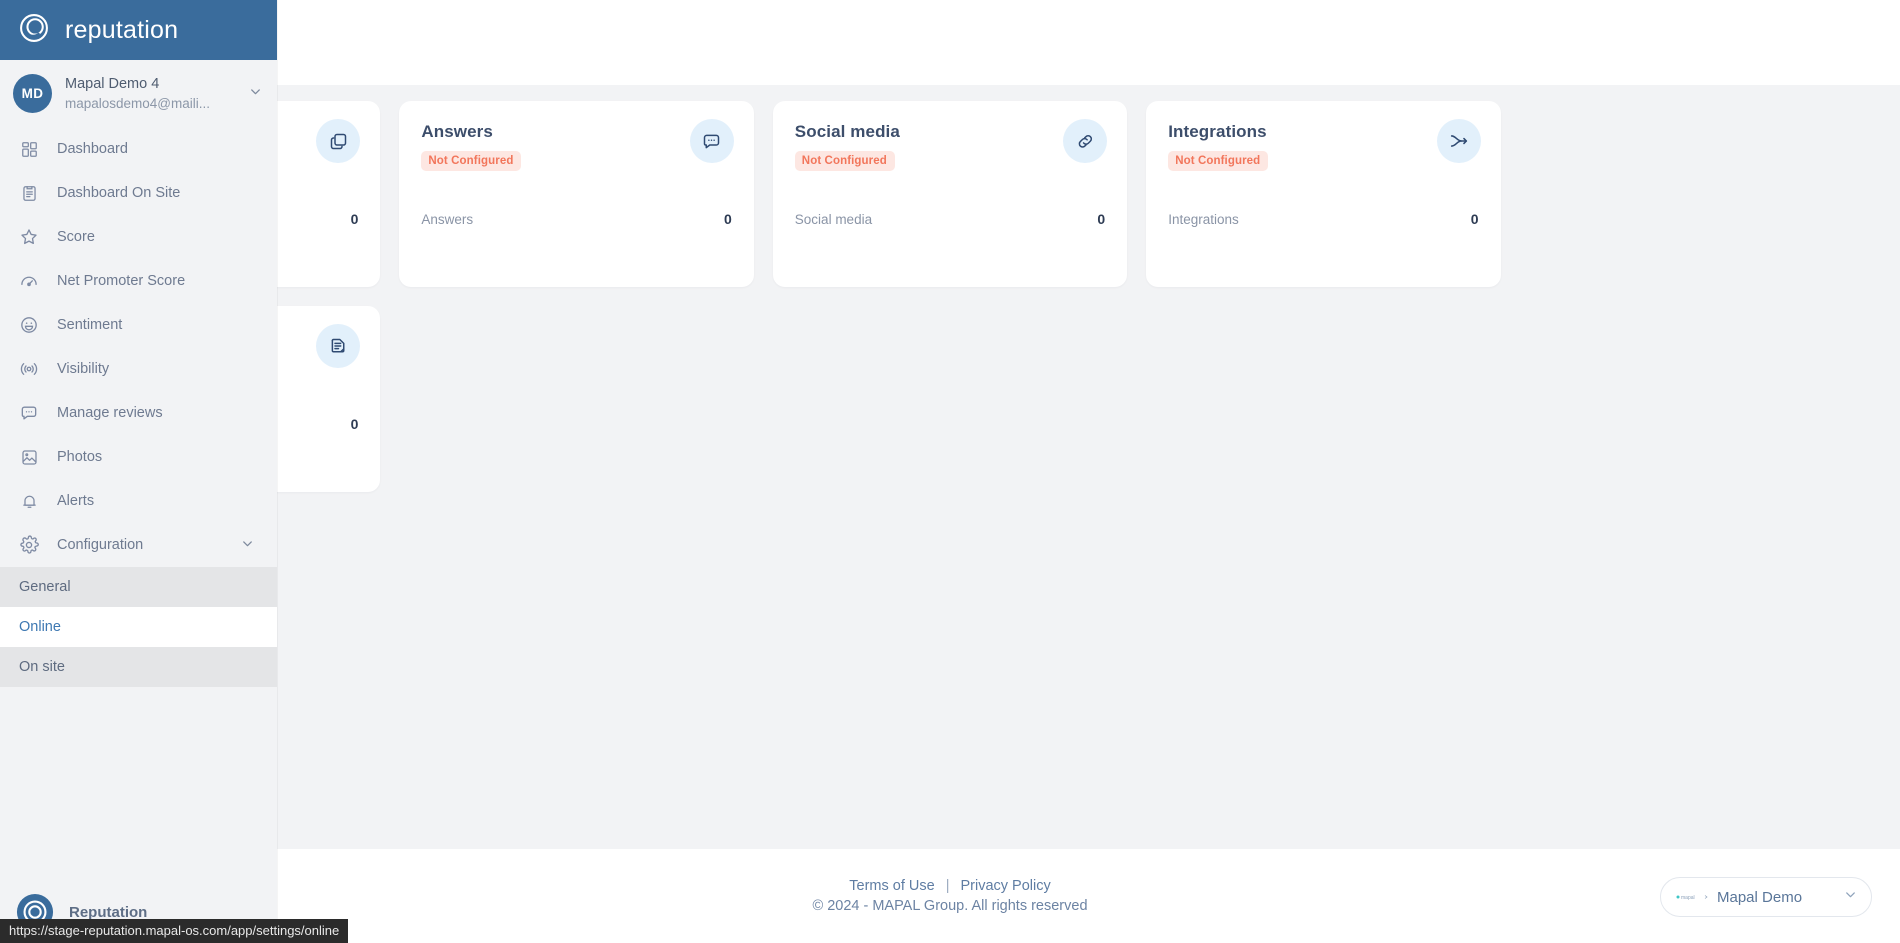 The width and height of the screenshot is (1900, 943). What do you see at coordinates (83, 369) in the screenshot?
I see `sidebar-item-label: Visibility` at bounding box center [83, 369].